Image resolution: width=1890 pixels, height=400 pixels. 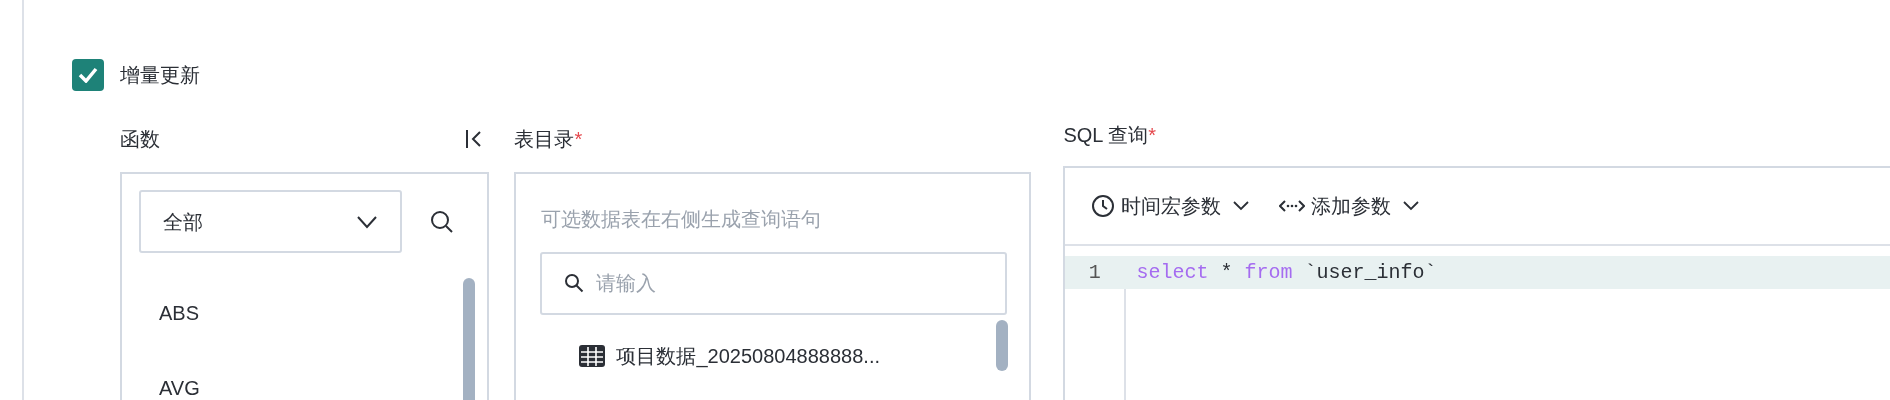 I want to click on code-icon, so click(x=1292, y=206).